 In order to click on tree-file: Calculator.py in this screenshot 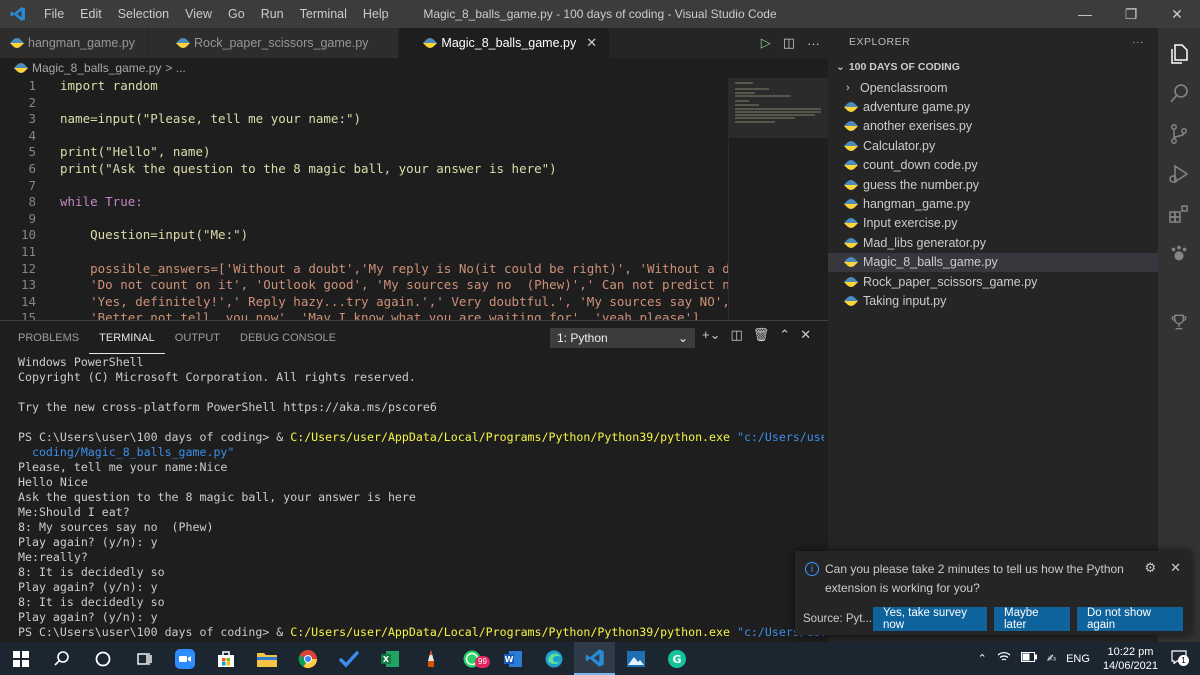, I will do `click(993, 145)`.